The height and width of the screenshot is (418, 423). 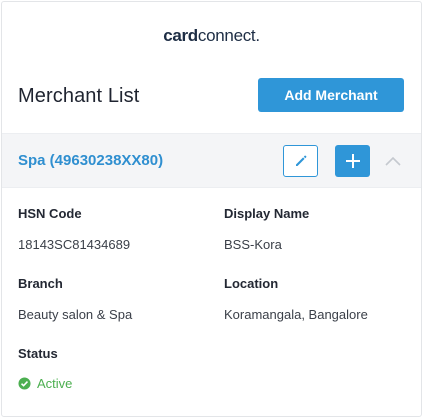 I want to click on branch-value: Beauty salon & Spa, so click(x=75, y=314).